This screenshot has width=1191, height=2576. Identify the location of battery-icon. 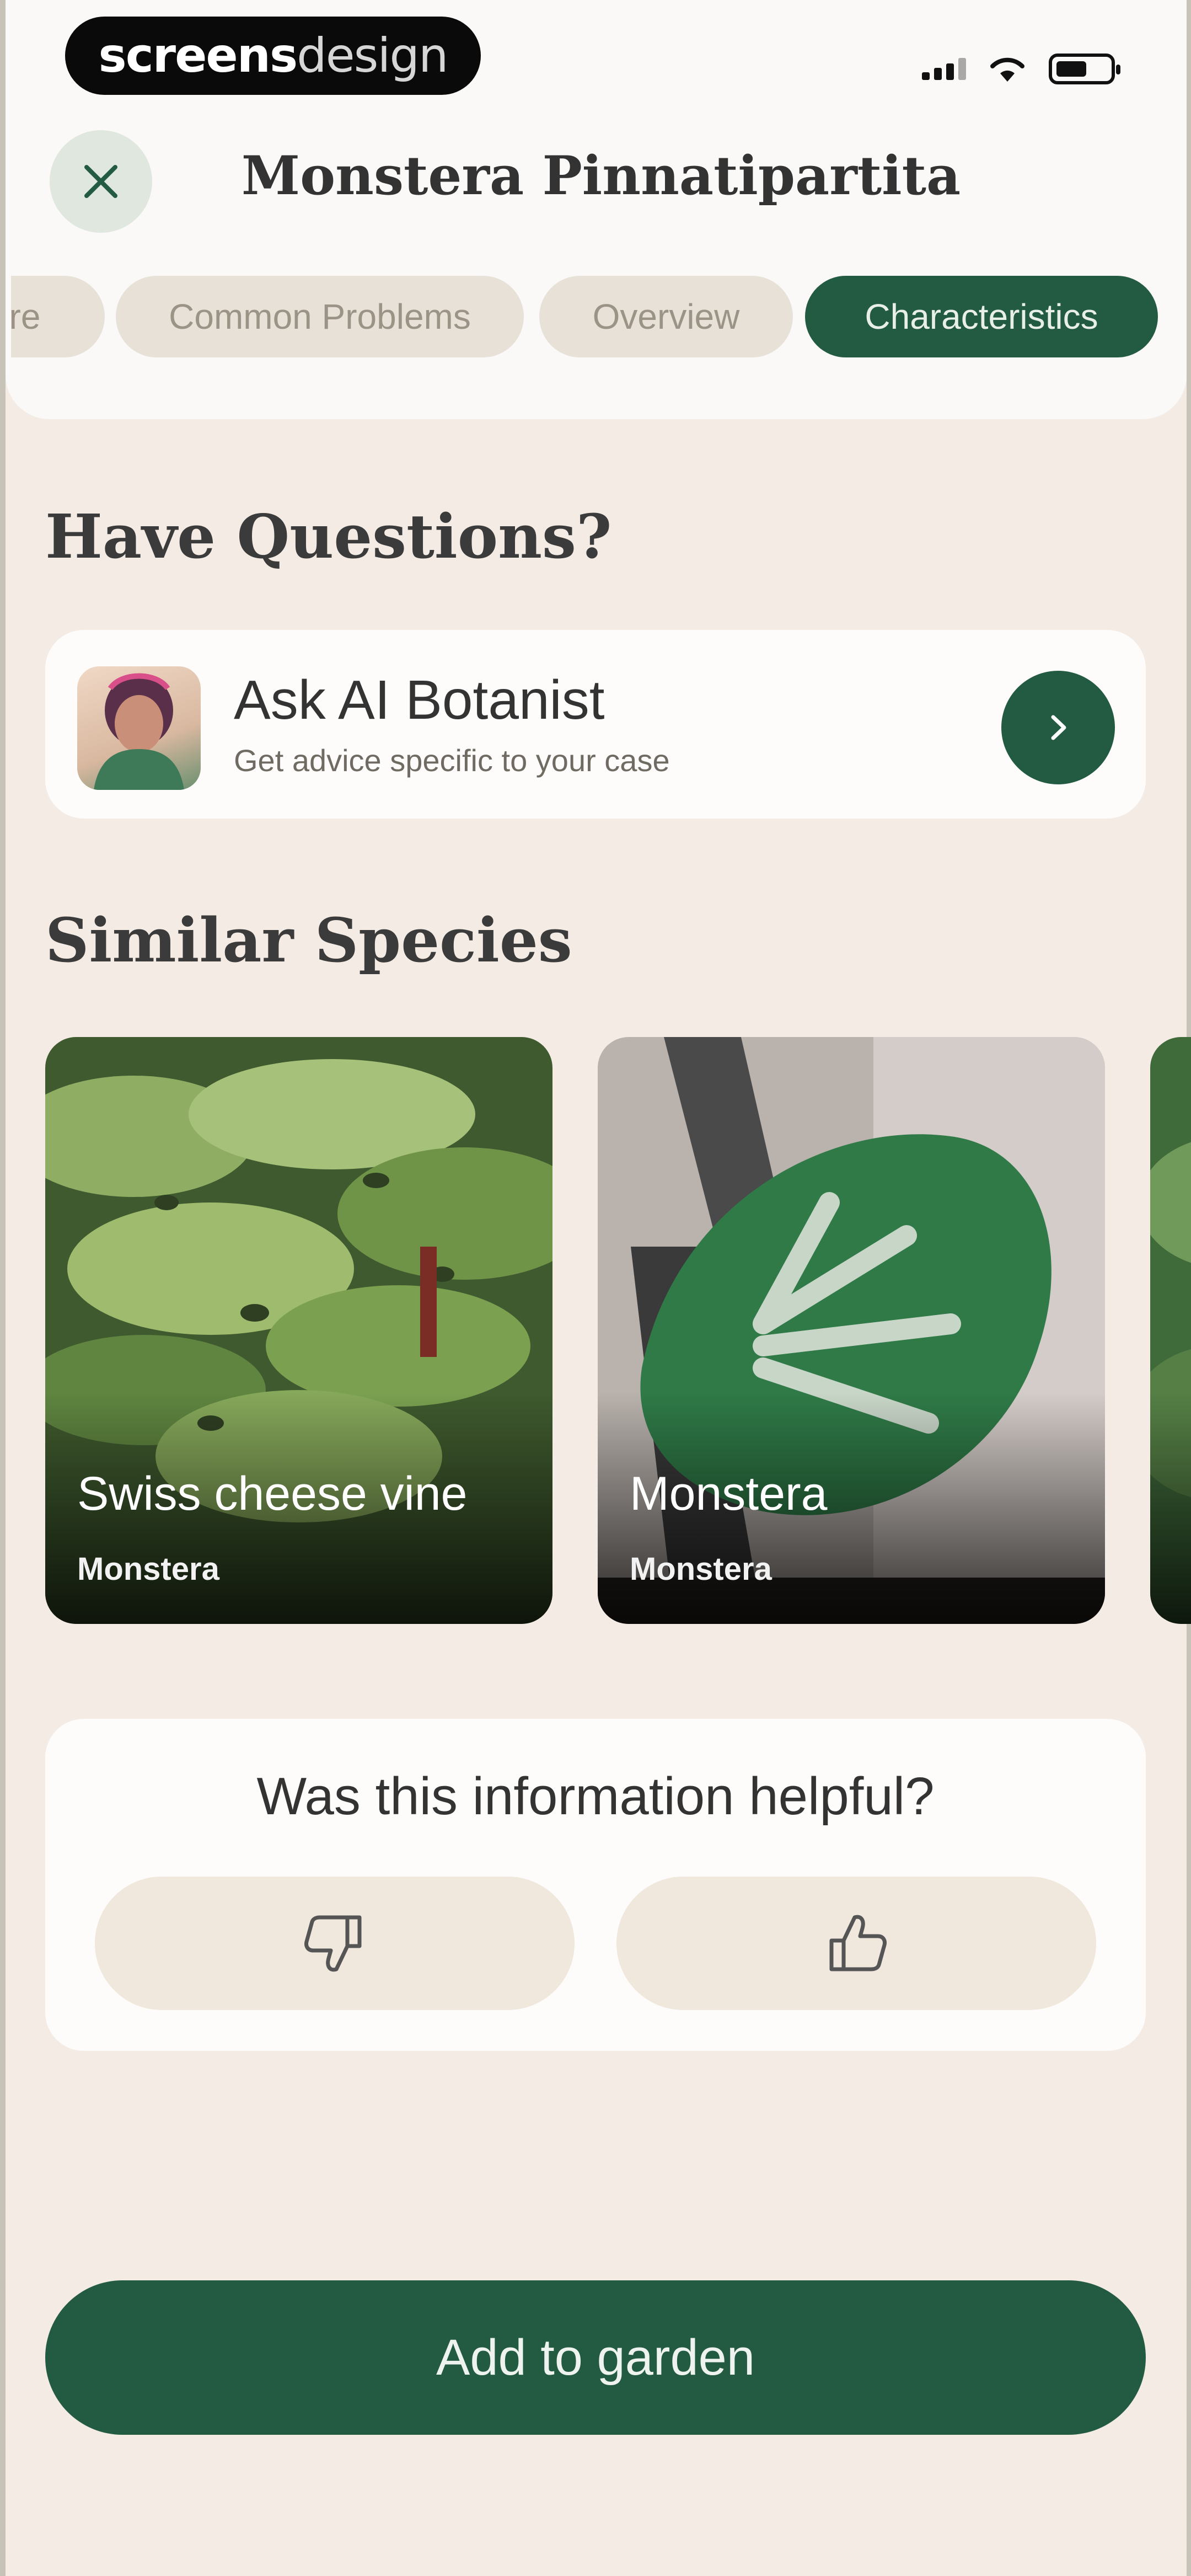
(1084, 69).